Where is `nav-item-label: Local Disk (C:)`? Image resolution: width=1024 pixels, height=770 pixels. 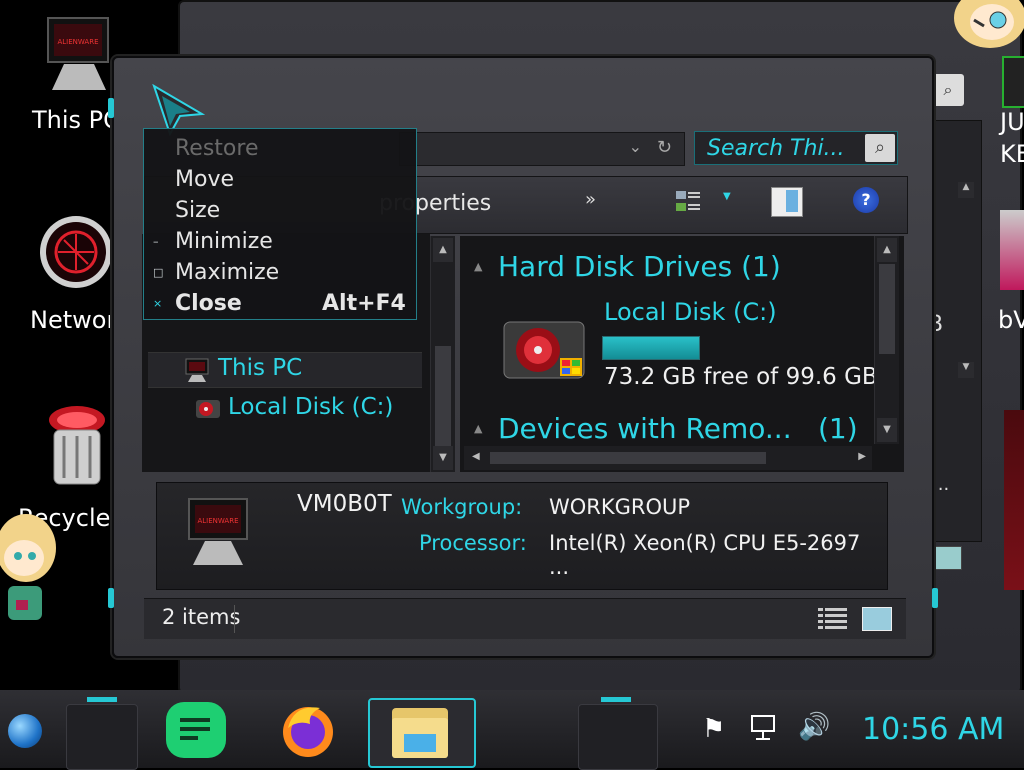 nav-item-label: Local Disk (C:) is located at coordinates (311, 407).